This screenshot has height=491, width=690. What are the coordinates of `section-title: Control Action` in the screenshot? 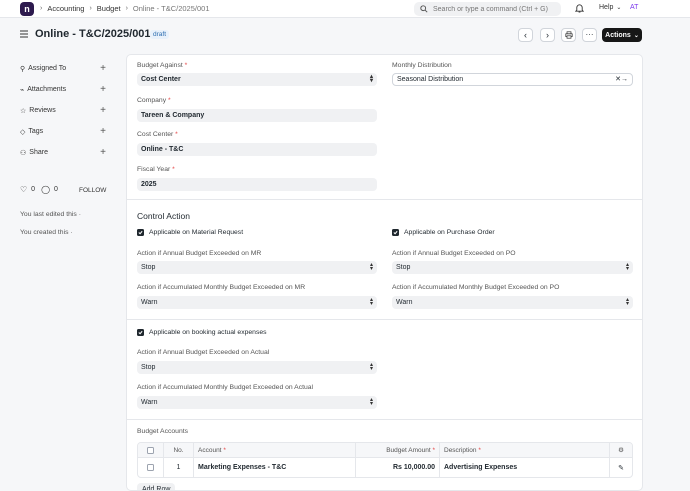 It's located at (163, 216).